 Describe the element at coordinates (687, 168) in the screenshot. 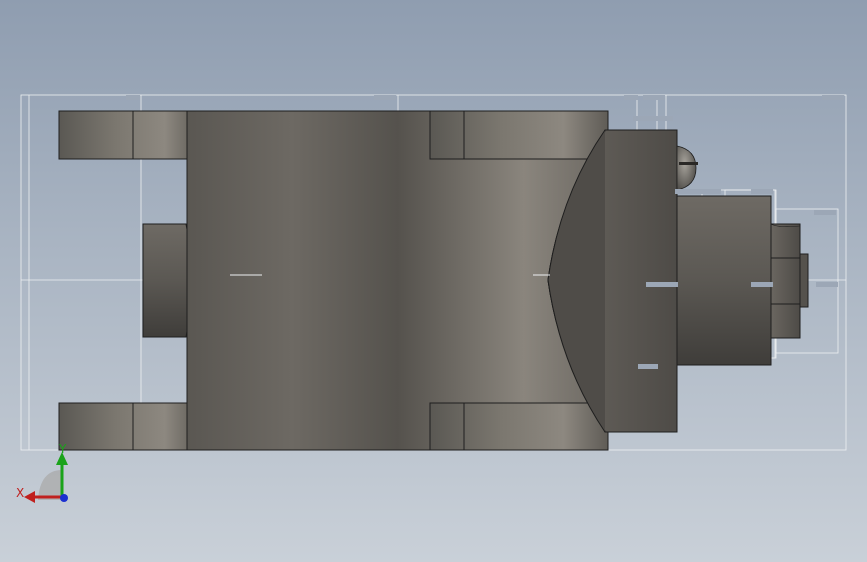

I see `upper-screw` at that location.